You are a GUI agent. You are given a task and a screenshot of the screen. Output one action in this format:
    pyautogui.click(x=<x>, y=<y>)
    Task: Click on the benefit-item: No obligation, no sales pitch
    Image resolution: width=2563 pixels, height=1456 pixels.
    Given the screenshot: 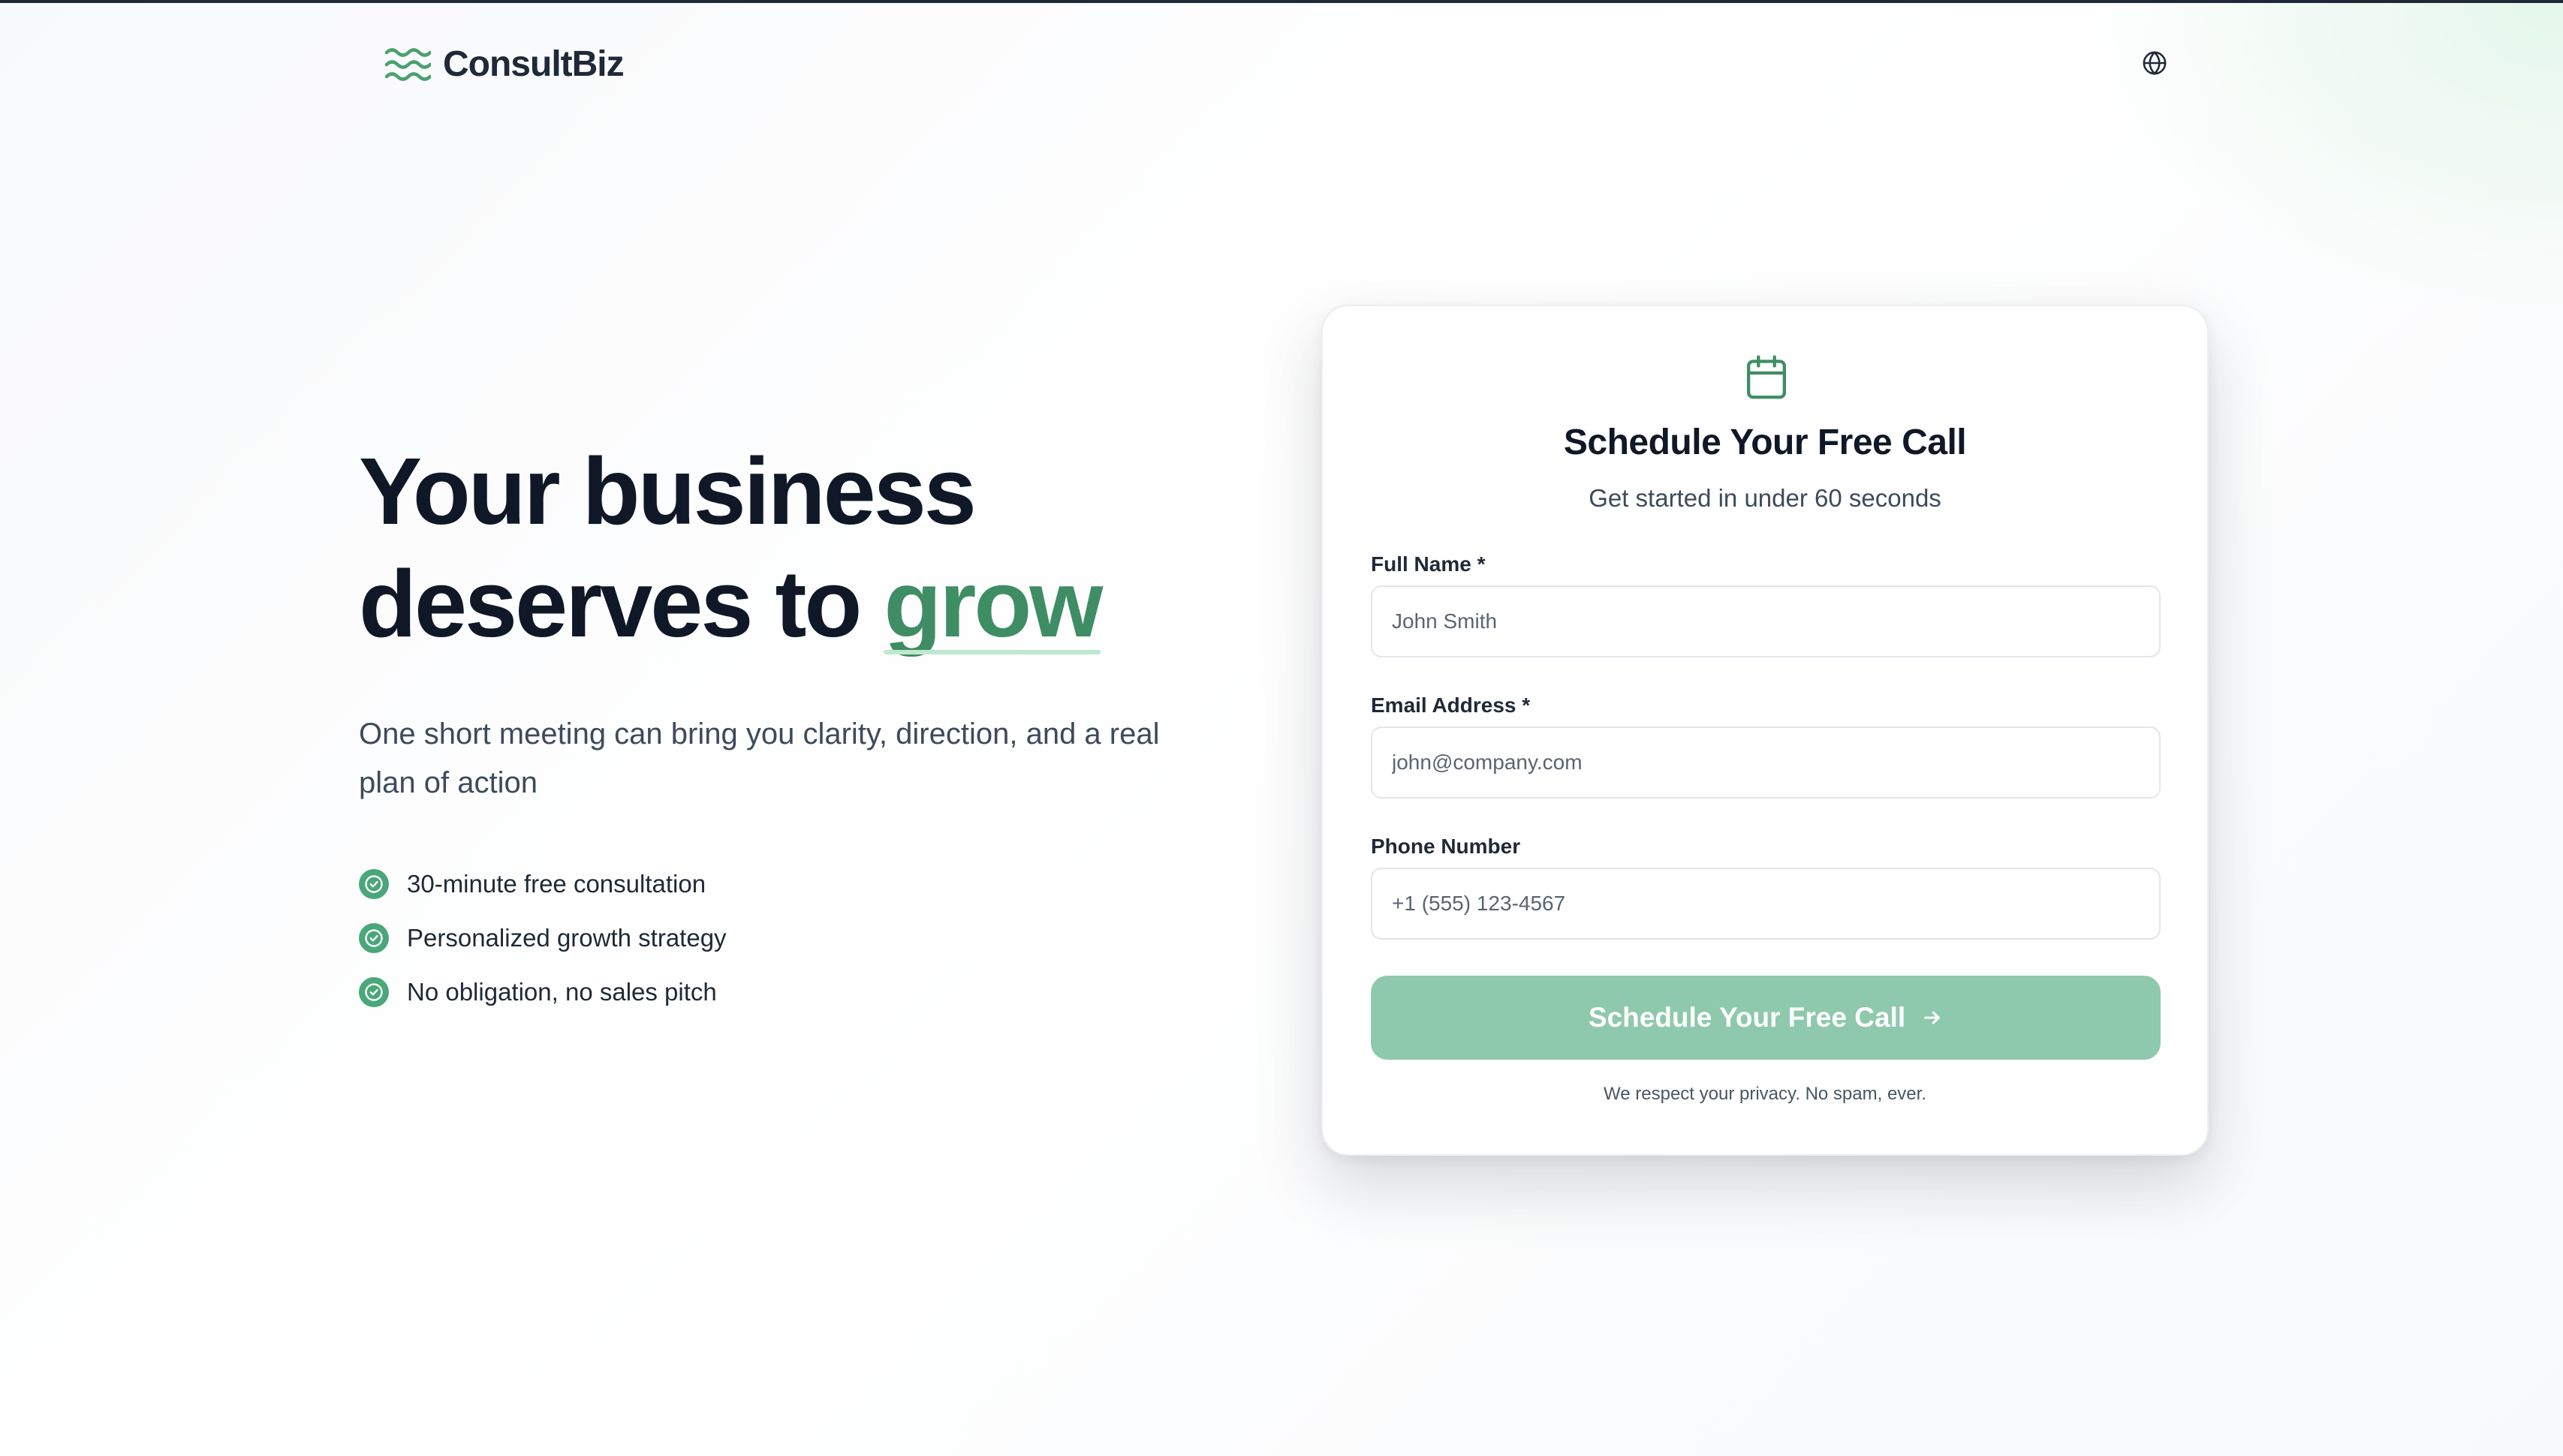 What is the action you would take?
    pyautogui.click(x=809, y=992)
    